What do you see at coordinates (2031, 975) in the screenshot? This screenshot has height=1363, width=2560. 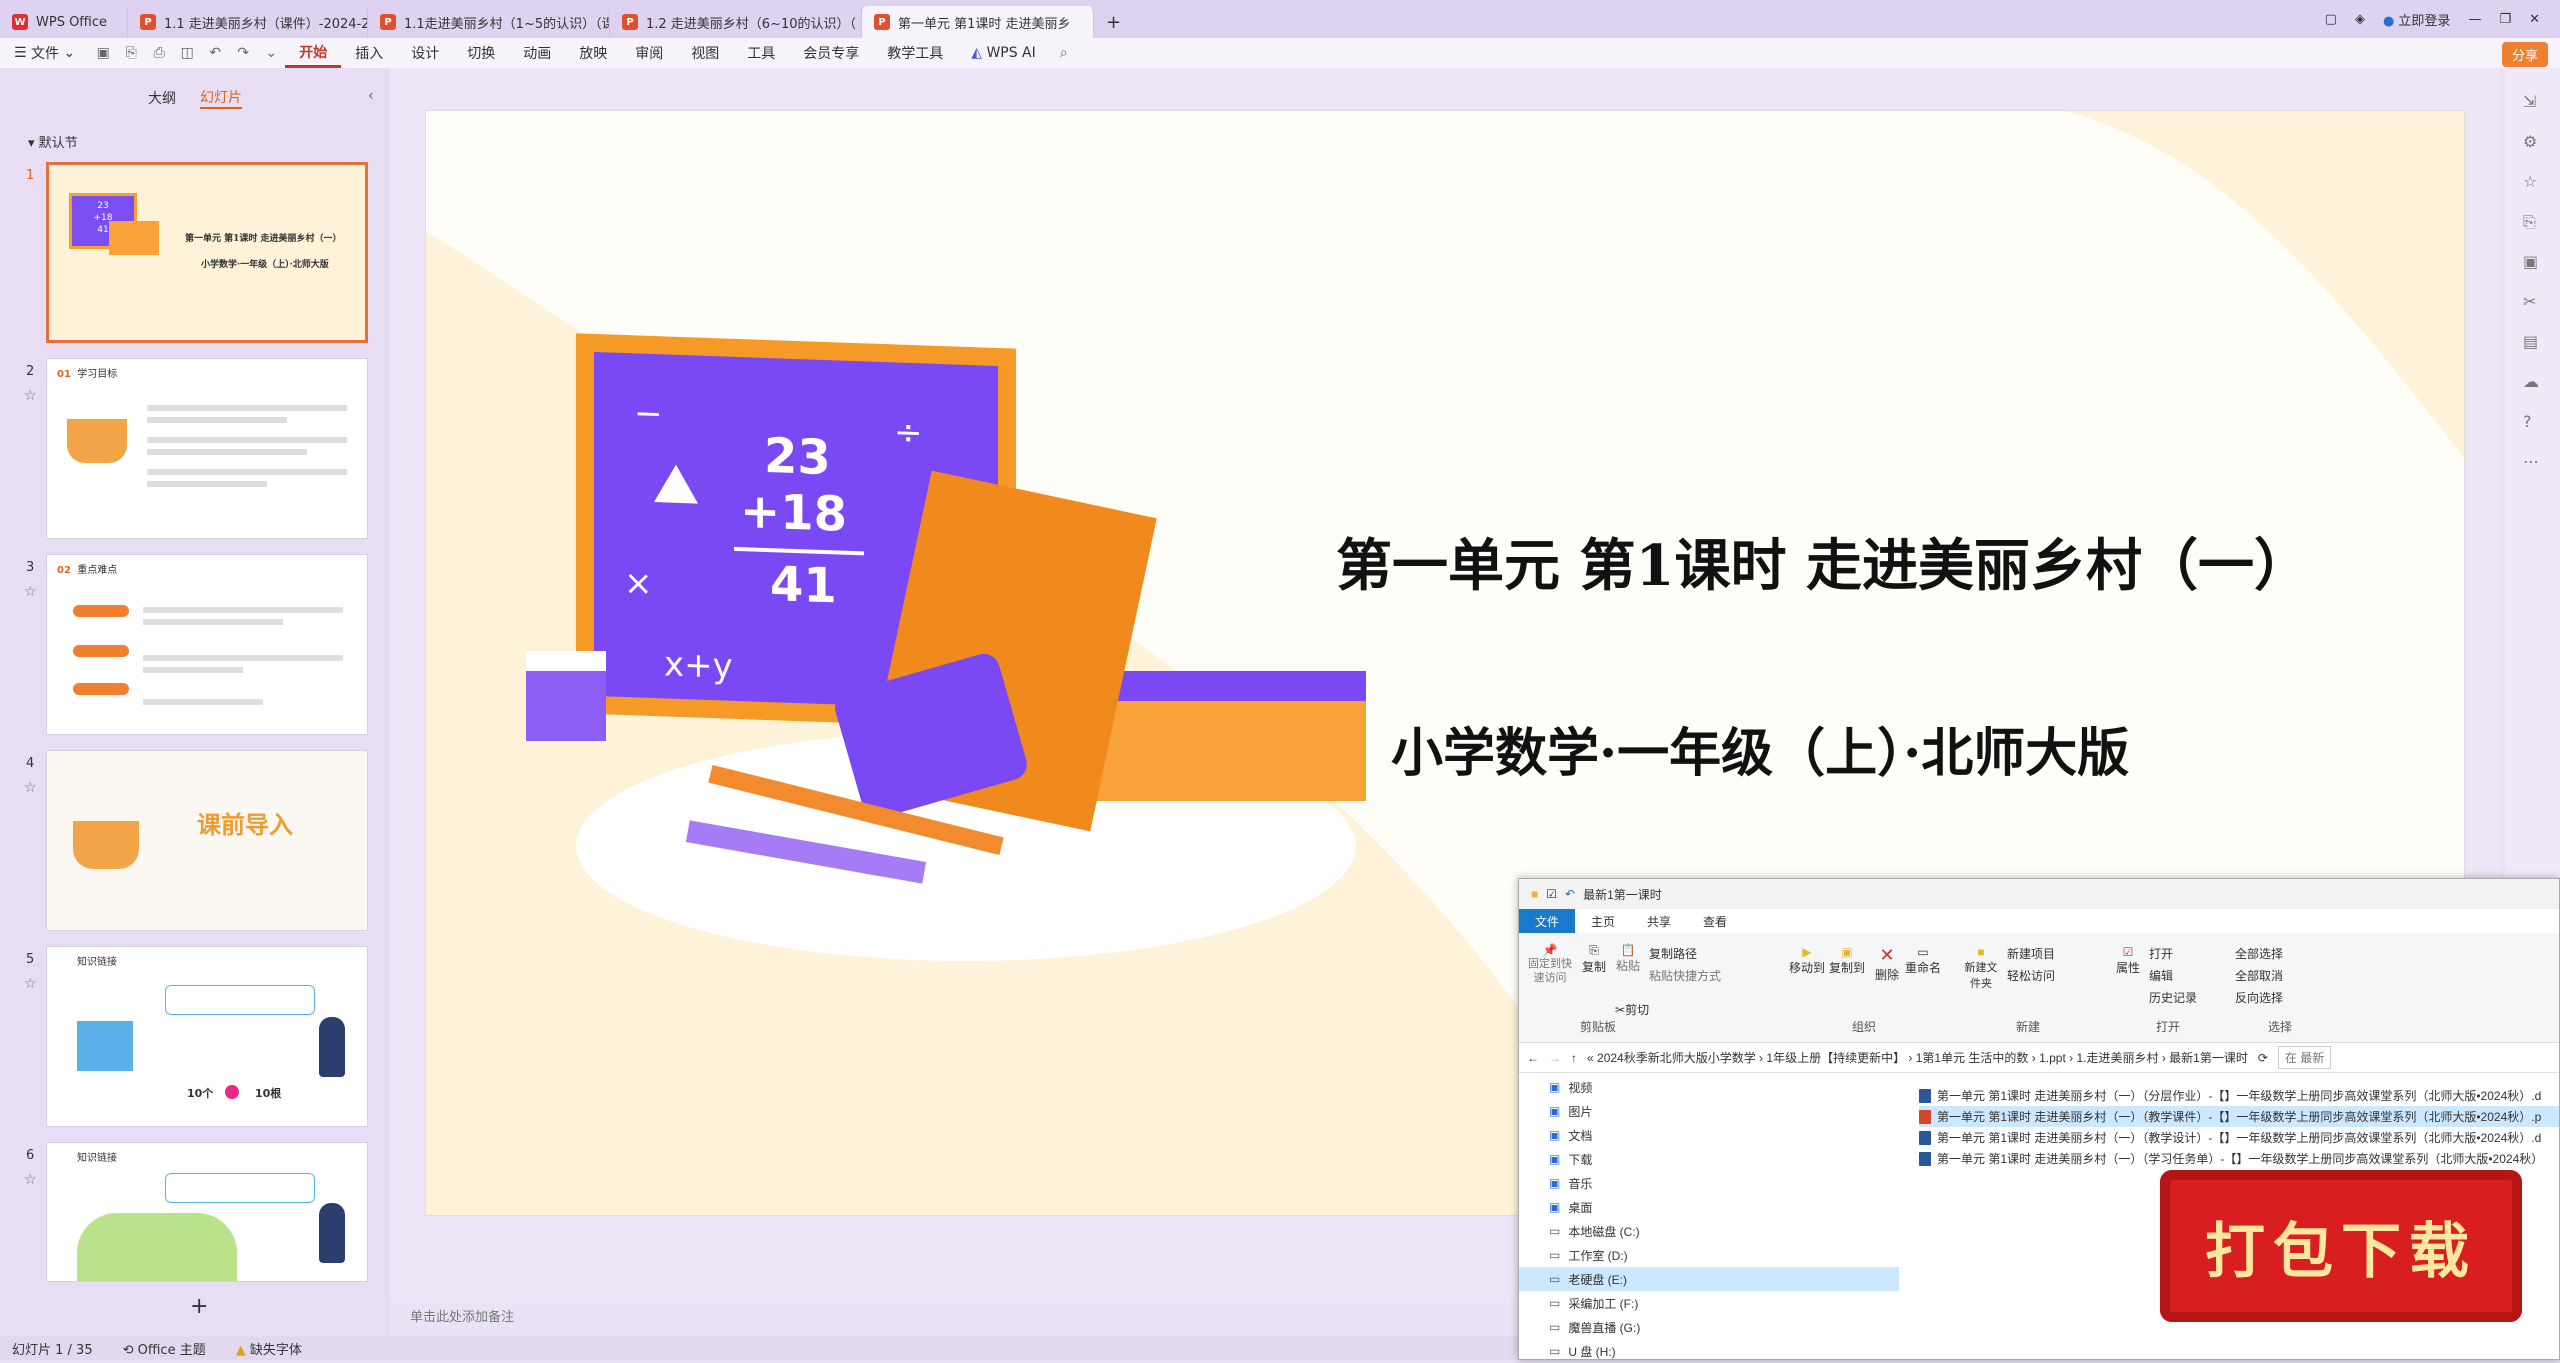 I see `easy-access-button: 轻松访问` at bounding box center [2031, 975].